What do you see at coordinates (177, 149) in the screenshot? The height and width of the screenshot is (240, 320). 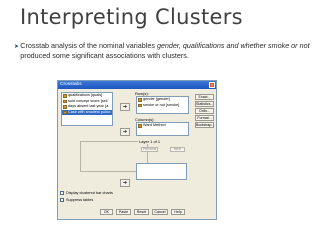 I see `next-layer-button: Next` at bounding box center [177, 149].